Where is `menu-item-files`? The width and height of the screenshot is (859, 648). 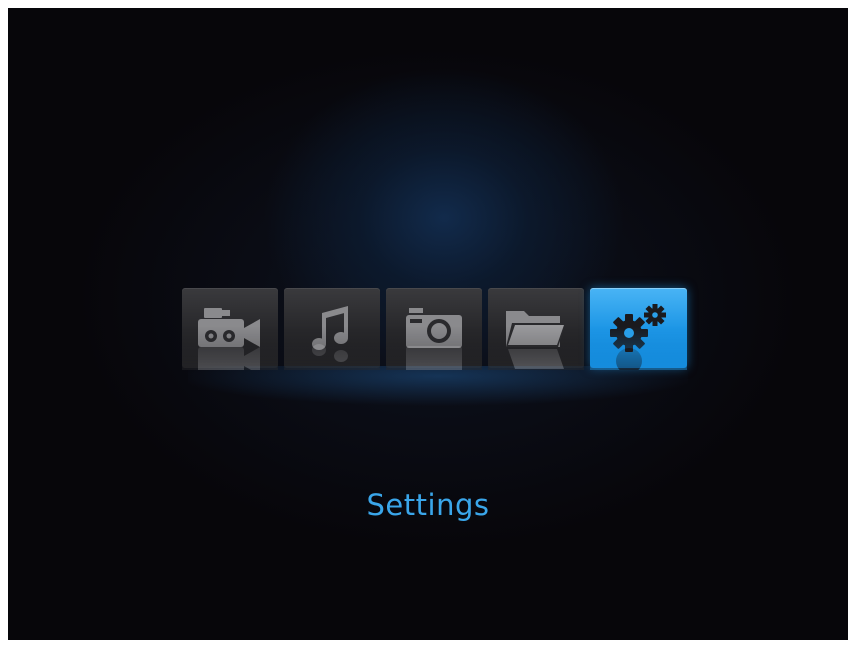 menu-item-files is located at coordinates (536, 328).